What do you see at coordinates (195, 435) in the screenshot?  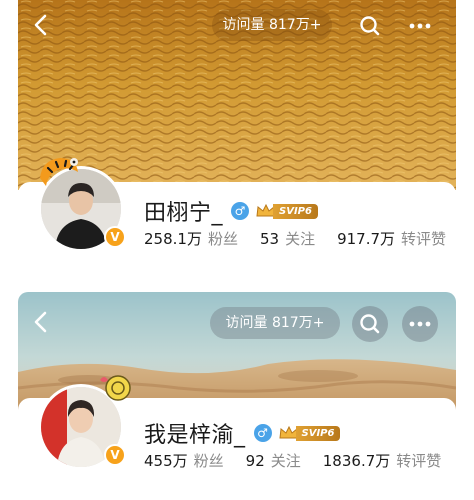 I see `user-name: 我是梓渝_` at bounding box center [195, 435].